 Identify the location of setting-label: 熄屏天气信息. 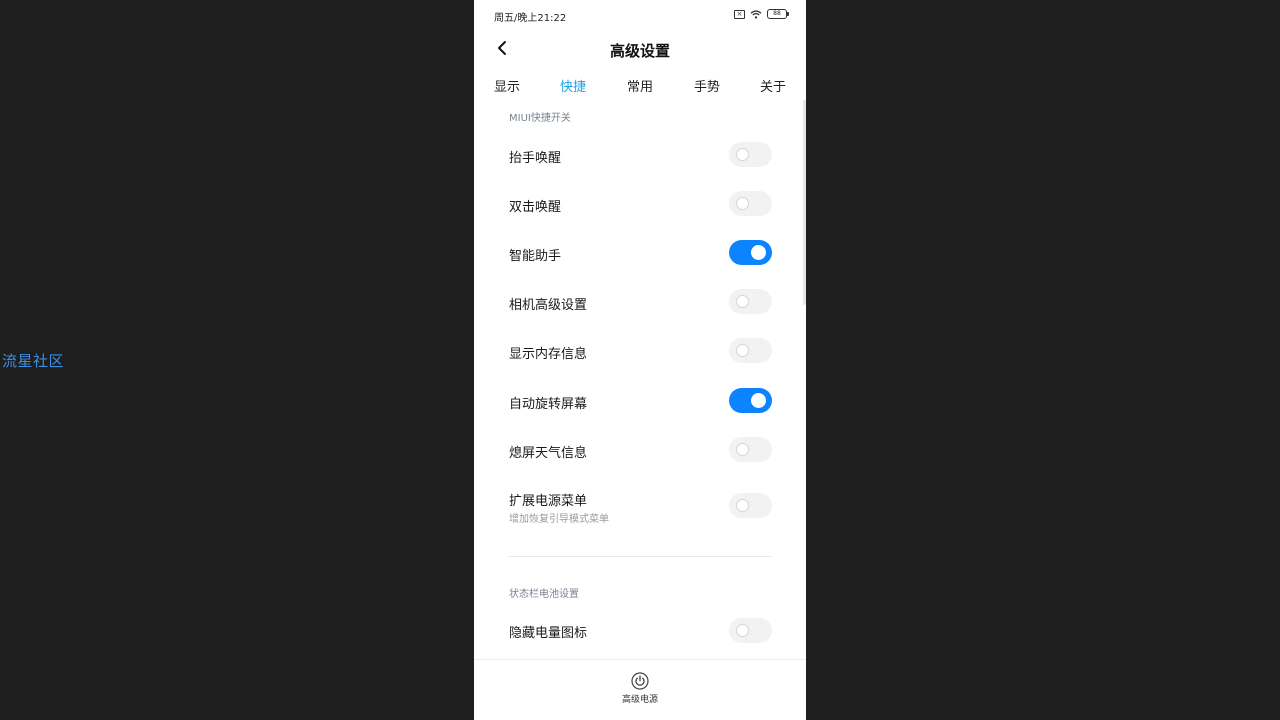
(548, 453).